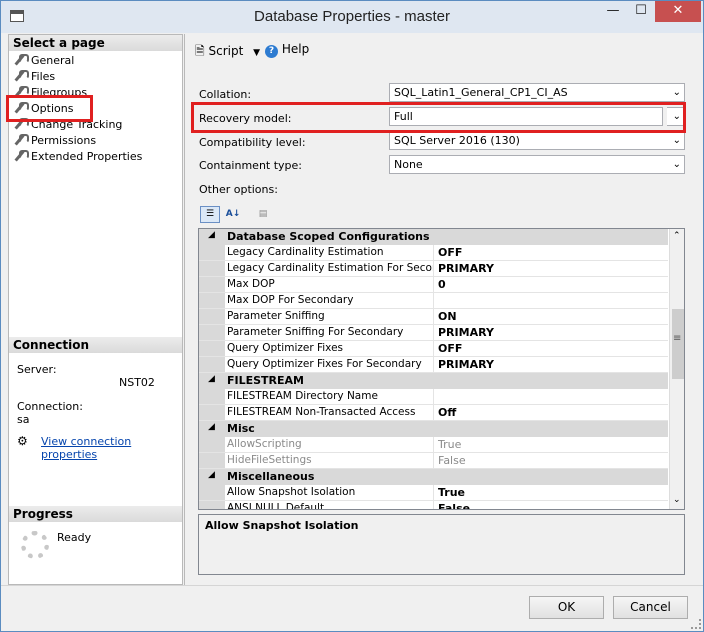 The height and width of the screenshot is (632, 704). I want to click on categorized-icon: ☰, so click(210, 214).